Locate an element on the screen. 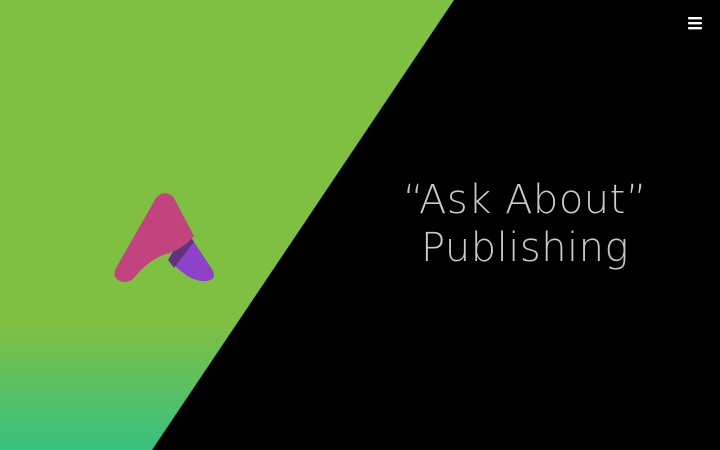 Image resolution: width=720 pixels, height=450 pixels. headline-line-2: Publishing is located at coordinates (525, 248).